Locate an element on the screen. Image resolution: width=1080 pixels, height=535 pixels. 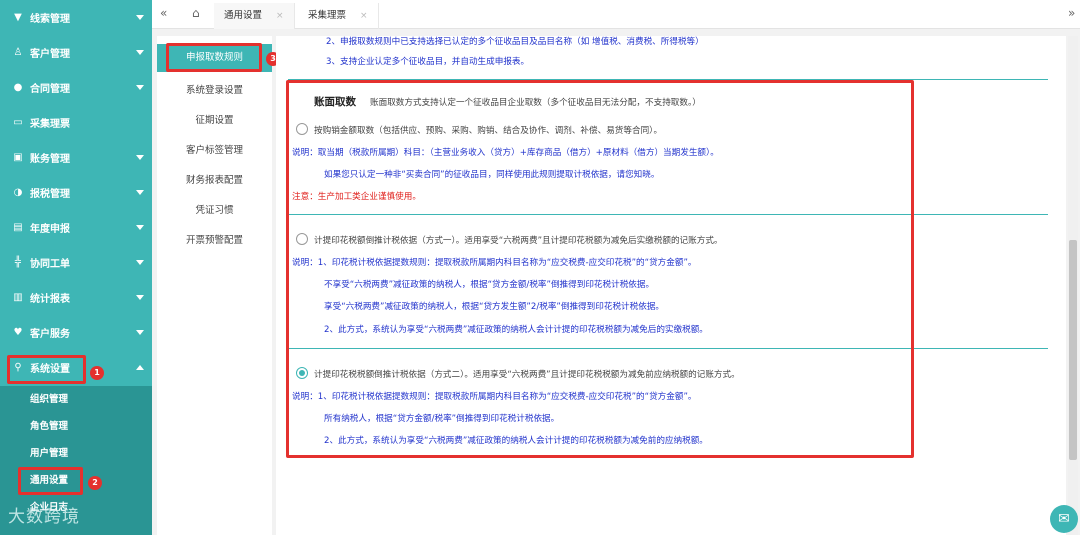
highlight-box-system is located at coordinates (46, 369).